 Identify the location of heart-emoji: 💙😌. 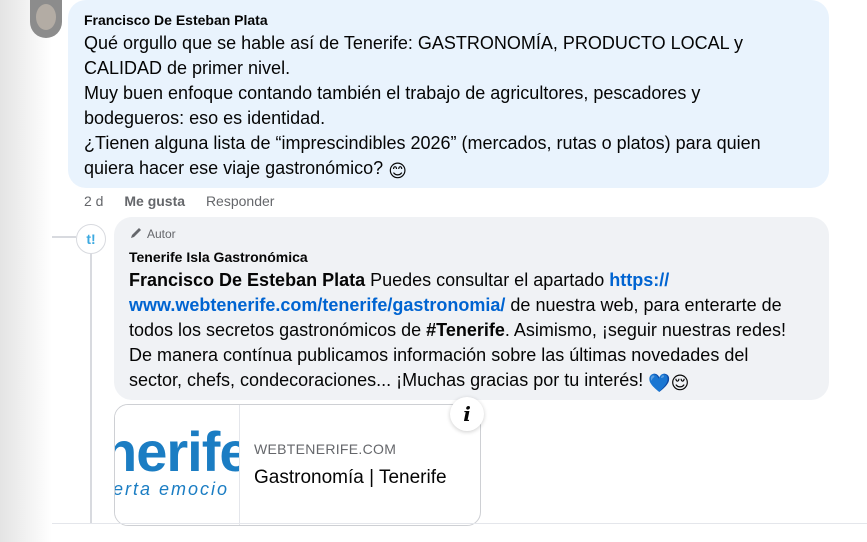
(669, 383).